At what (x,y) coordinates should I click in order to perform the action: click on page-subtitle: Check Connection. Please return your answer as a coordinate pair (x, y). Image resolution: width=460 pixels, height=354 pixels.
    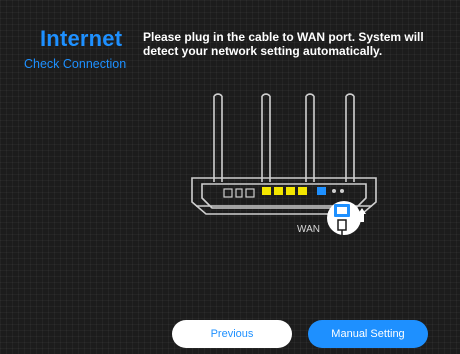
    Looking at the image, I should click on (75, 64).